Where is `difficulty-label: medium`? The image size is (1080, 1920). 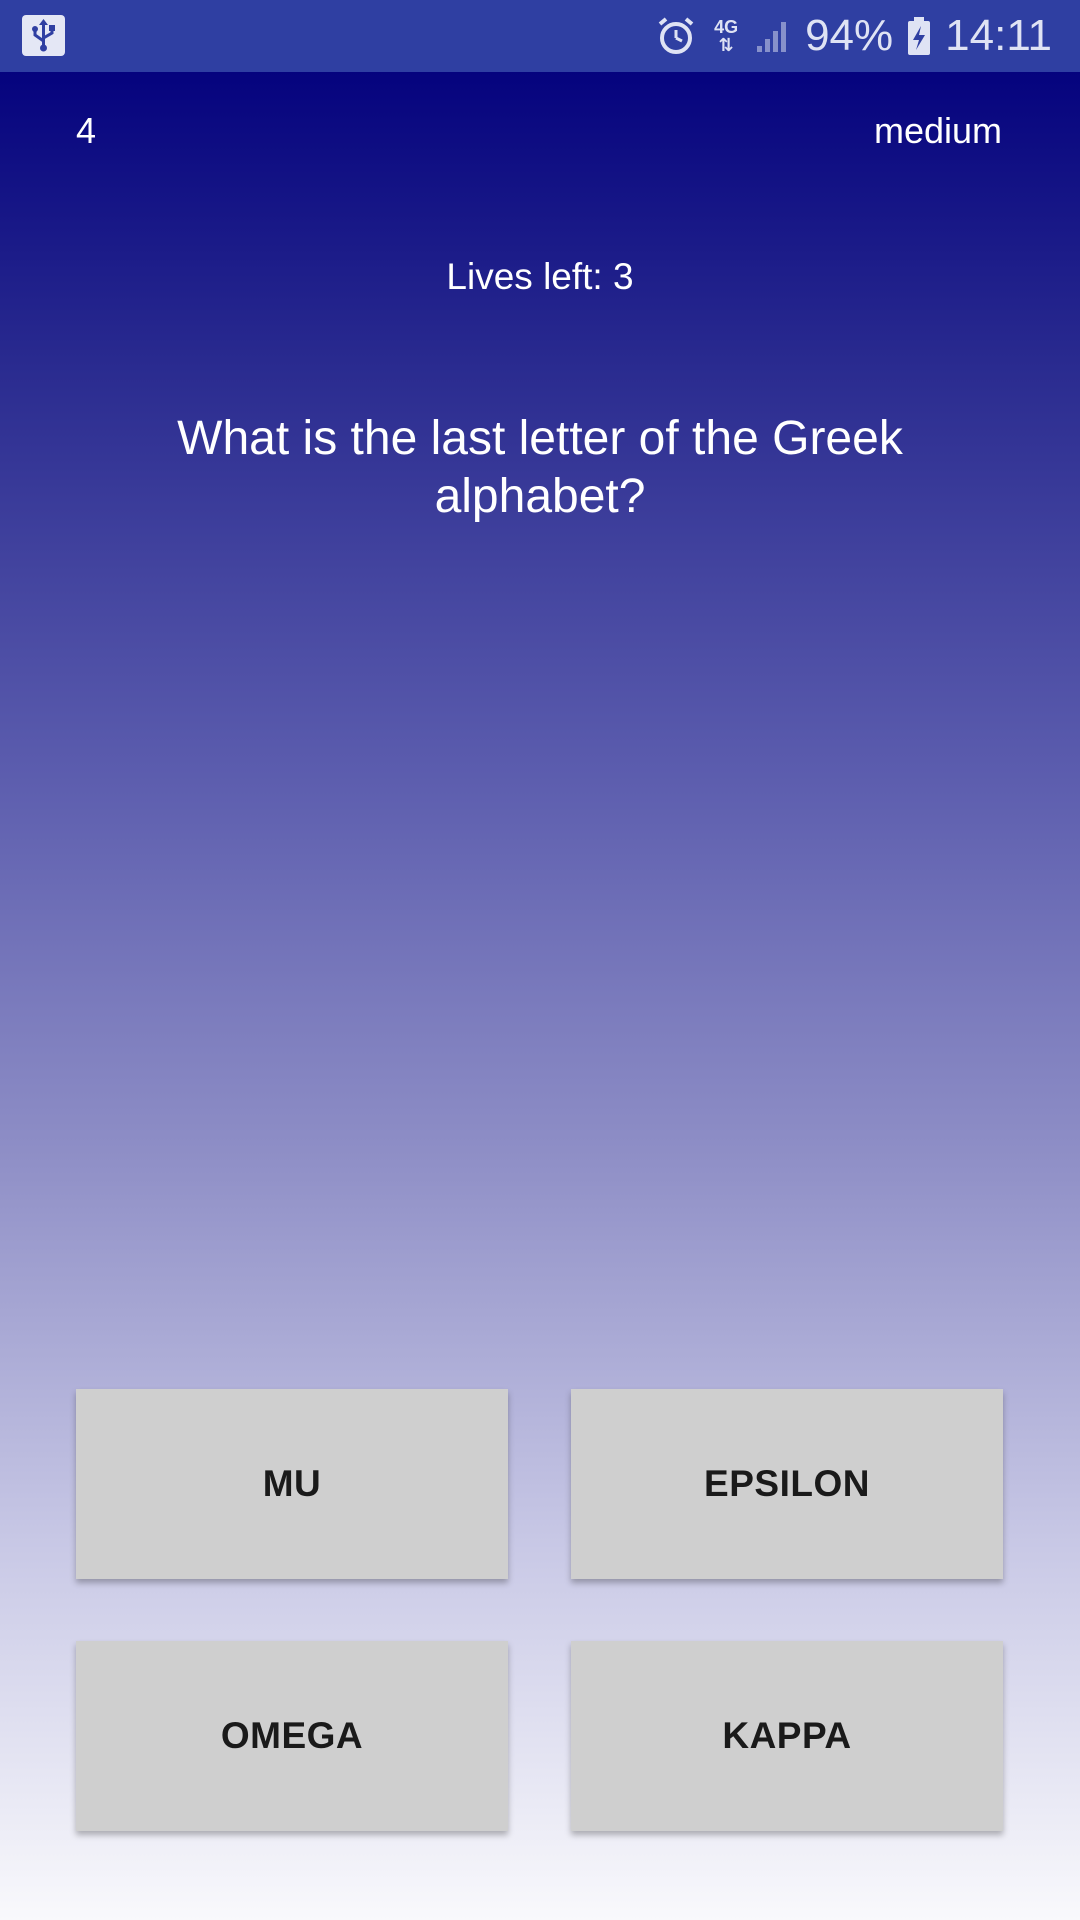 difficulty-label: medium is located at coordinates (937, 130).